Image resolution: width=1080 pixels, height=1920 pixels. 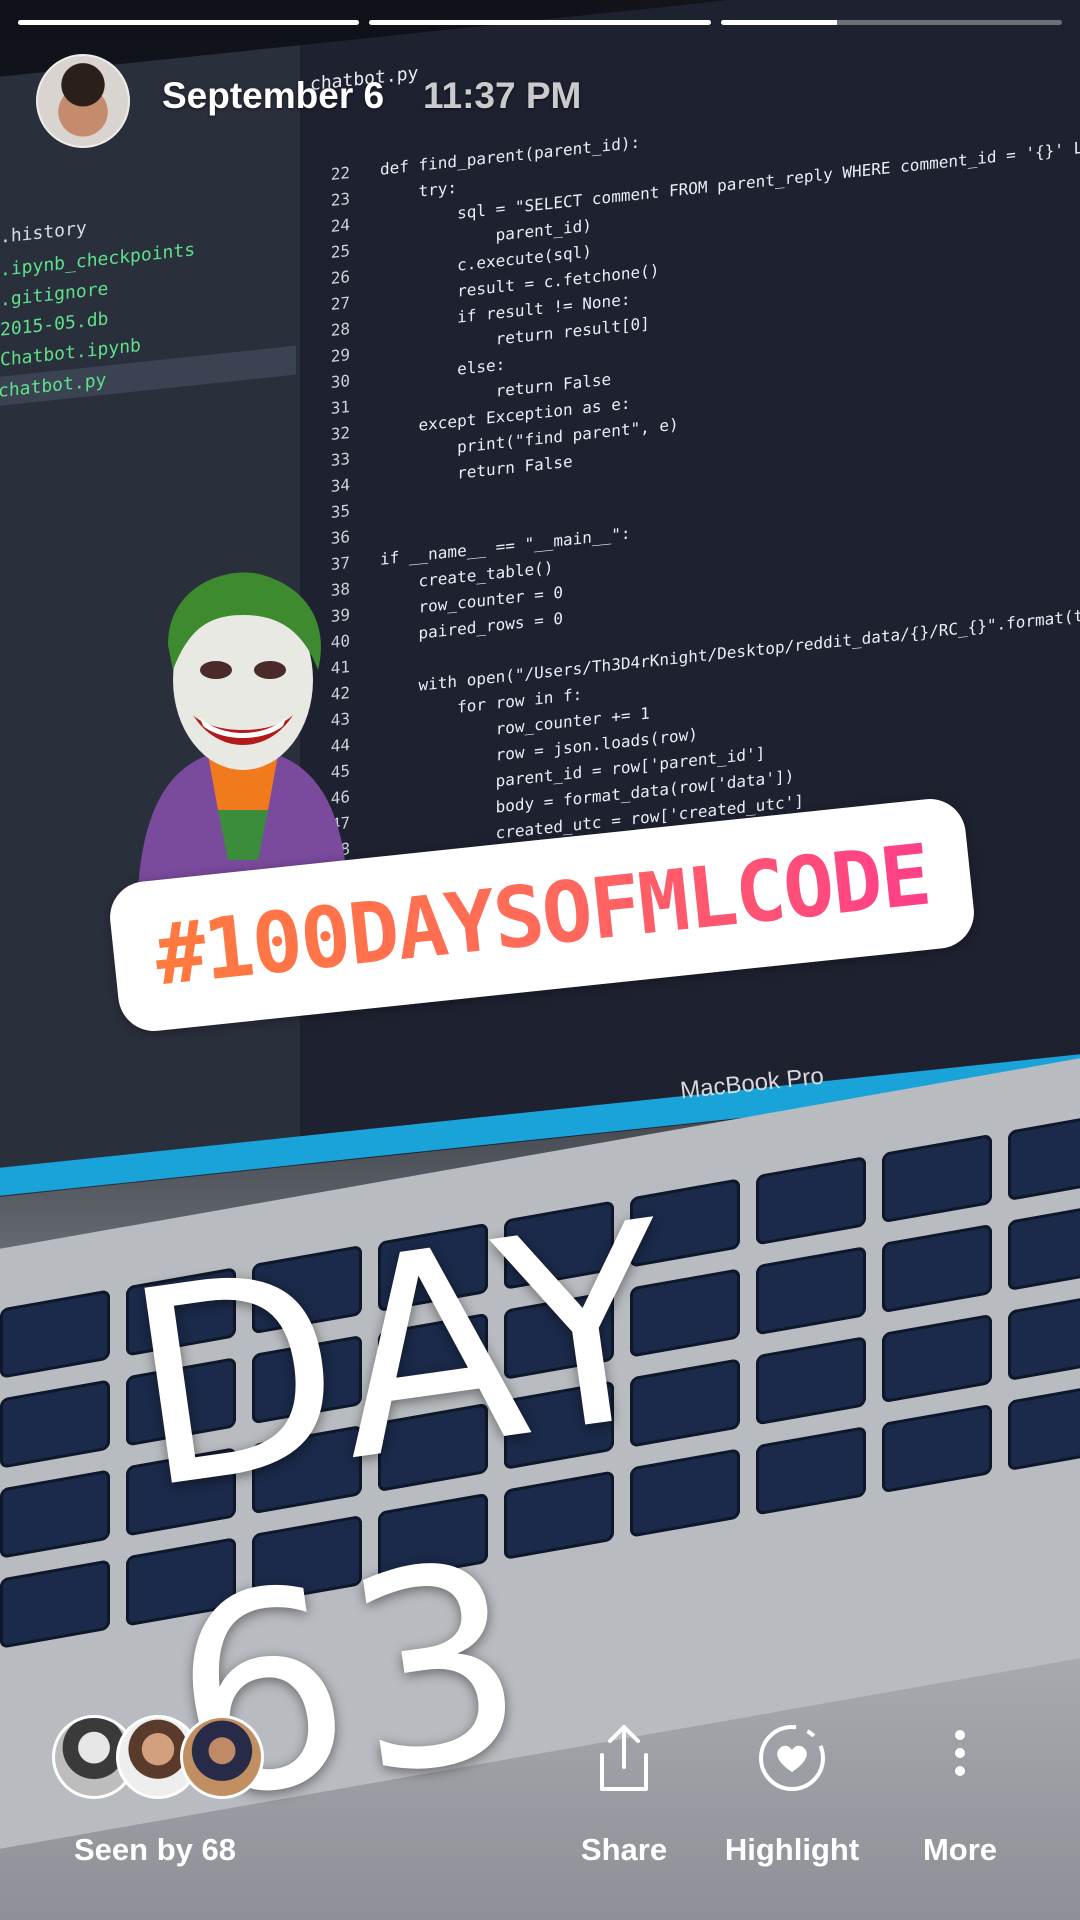 What do you see at coordinates (792, 1849) in the screenshot?
I see `highlight-label: Highlight` at bounding box center [792, 1849].